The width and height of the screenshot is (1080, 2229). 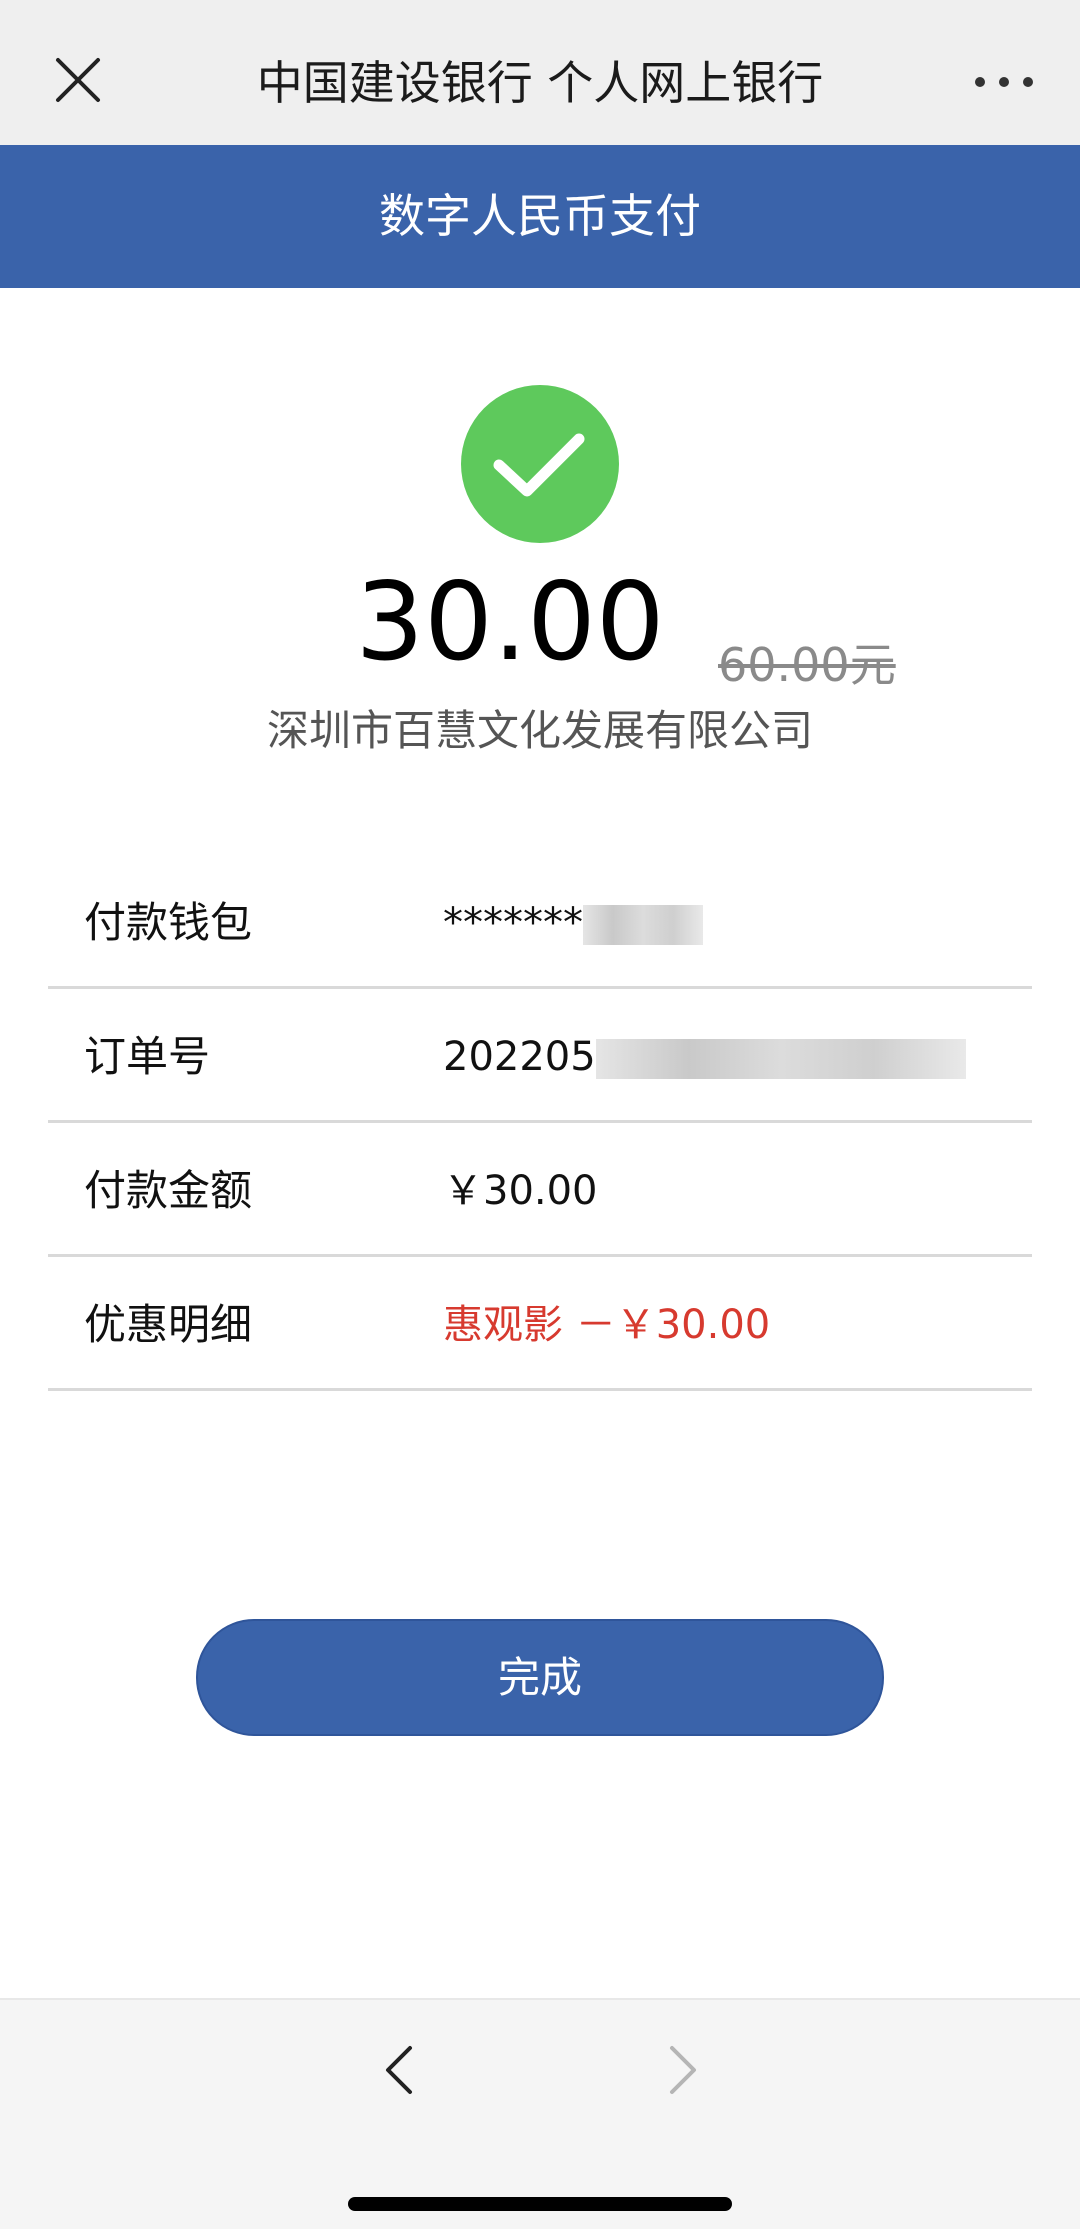 I want to click on order-label: 订单号, so click(x=147, y=1056).